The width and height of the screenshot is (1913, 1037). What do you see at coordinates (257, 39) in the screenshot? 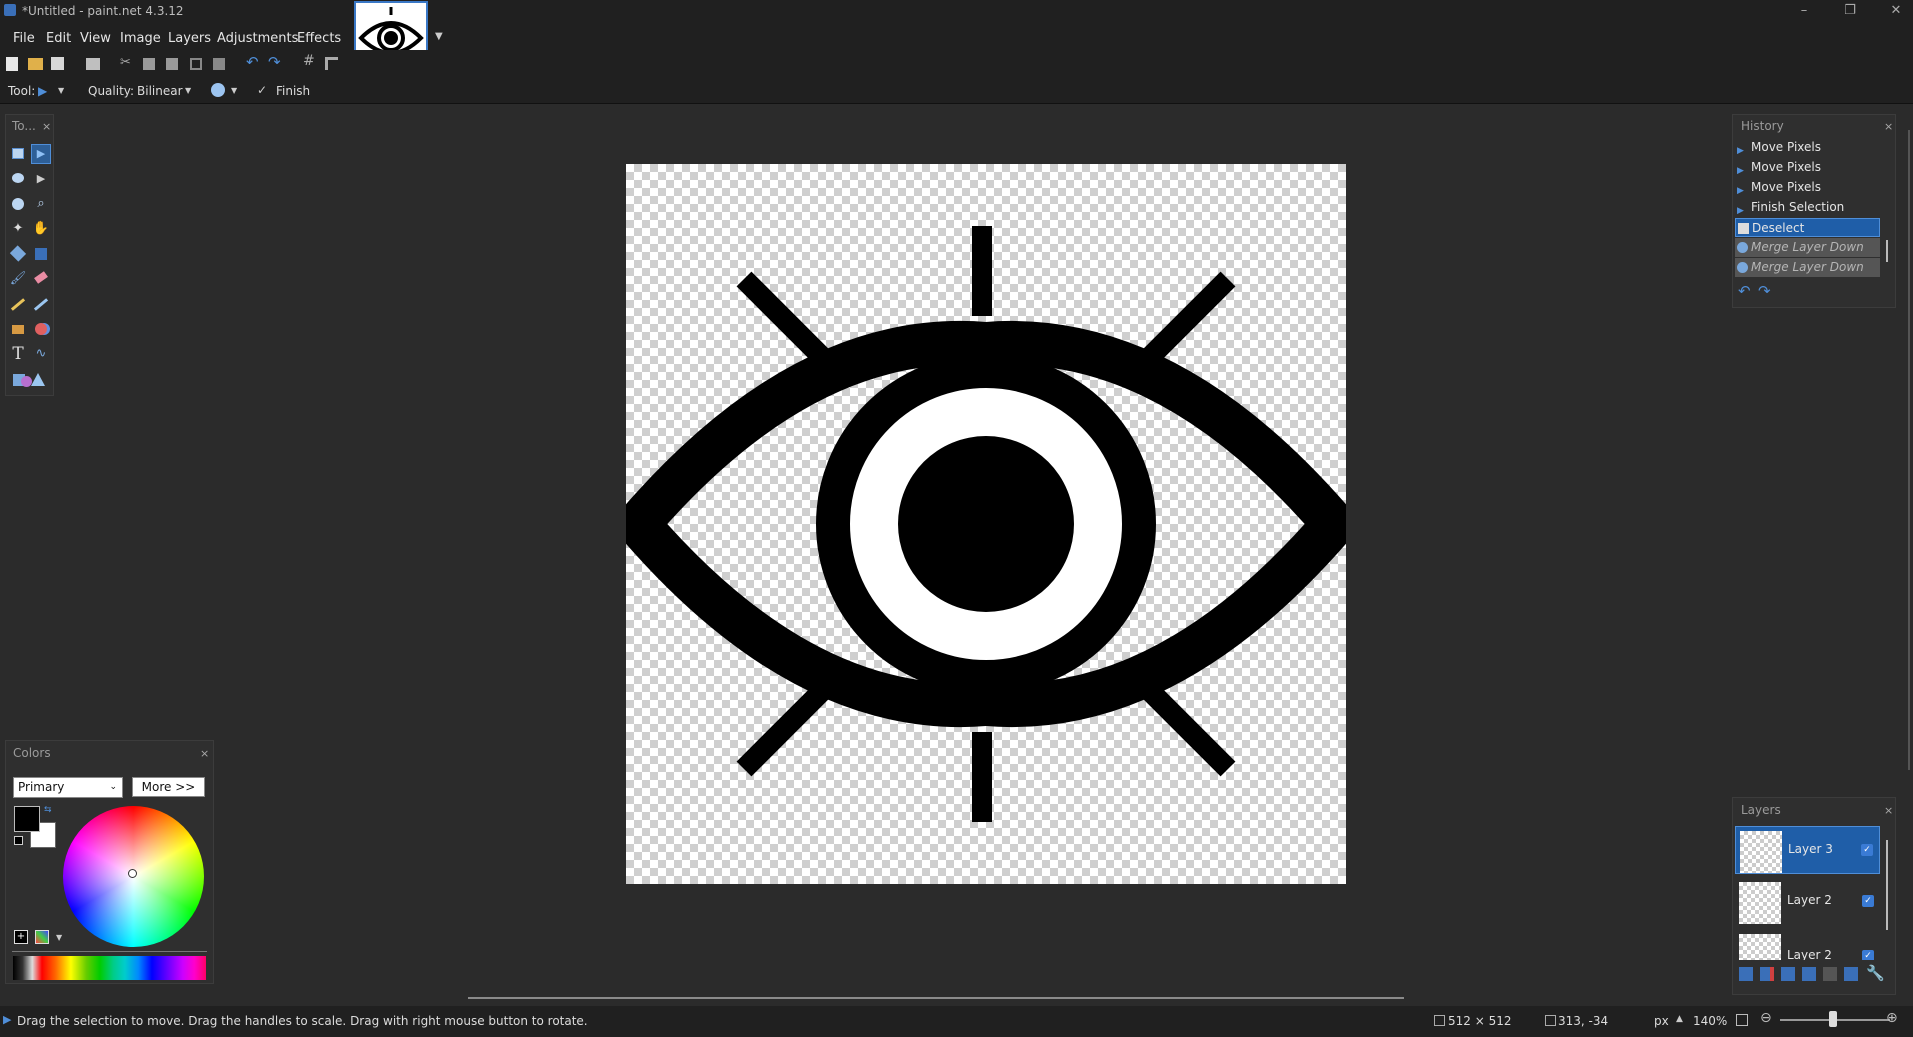
I see `menu-adjustments: Adjustments` at bounding box center [257, 39].